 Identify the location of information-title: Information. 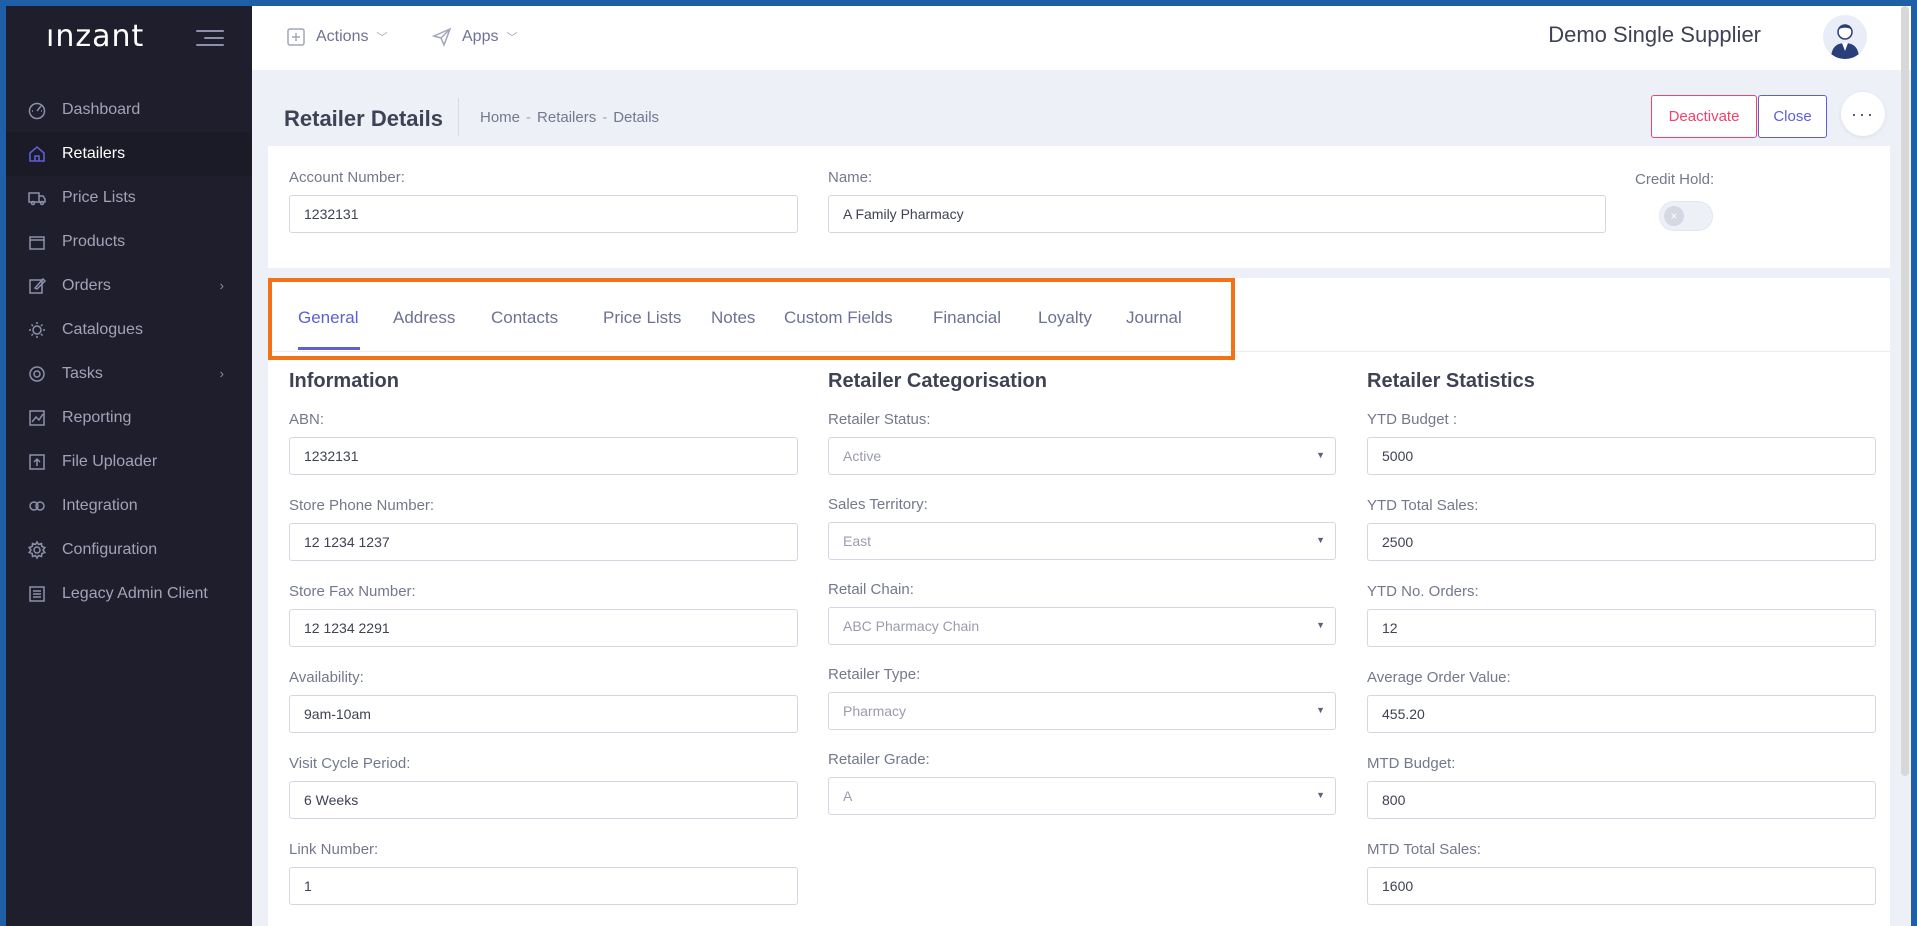
(344, 381).